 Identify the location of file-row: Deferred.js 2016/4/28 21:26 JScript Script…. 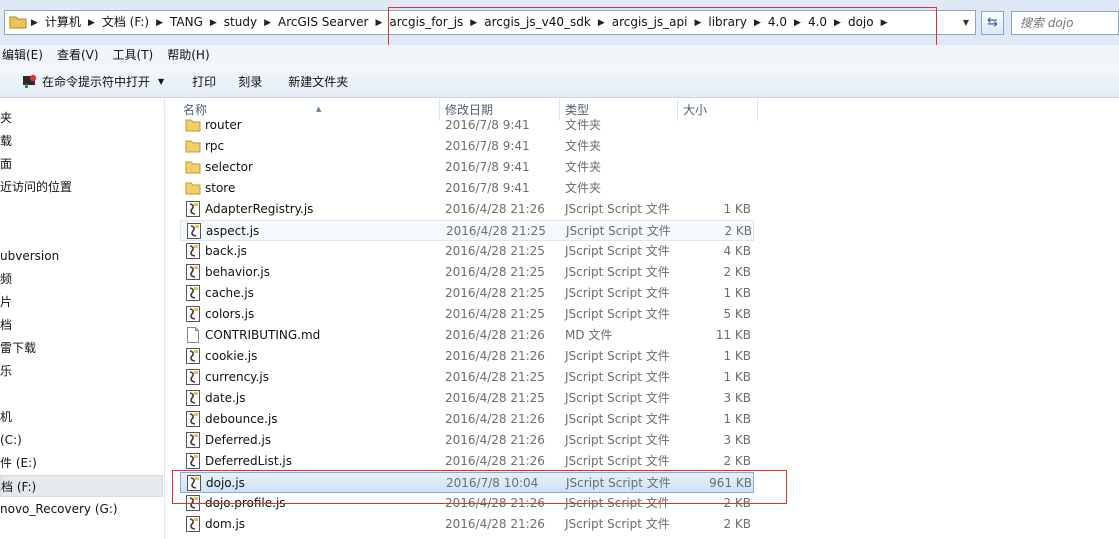
(467, 440).